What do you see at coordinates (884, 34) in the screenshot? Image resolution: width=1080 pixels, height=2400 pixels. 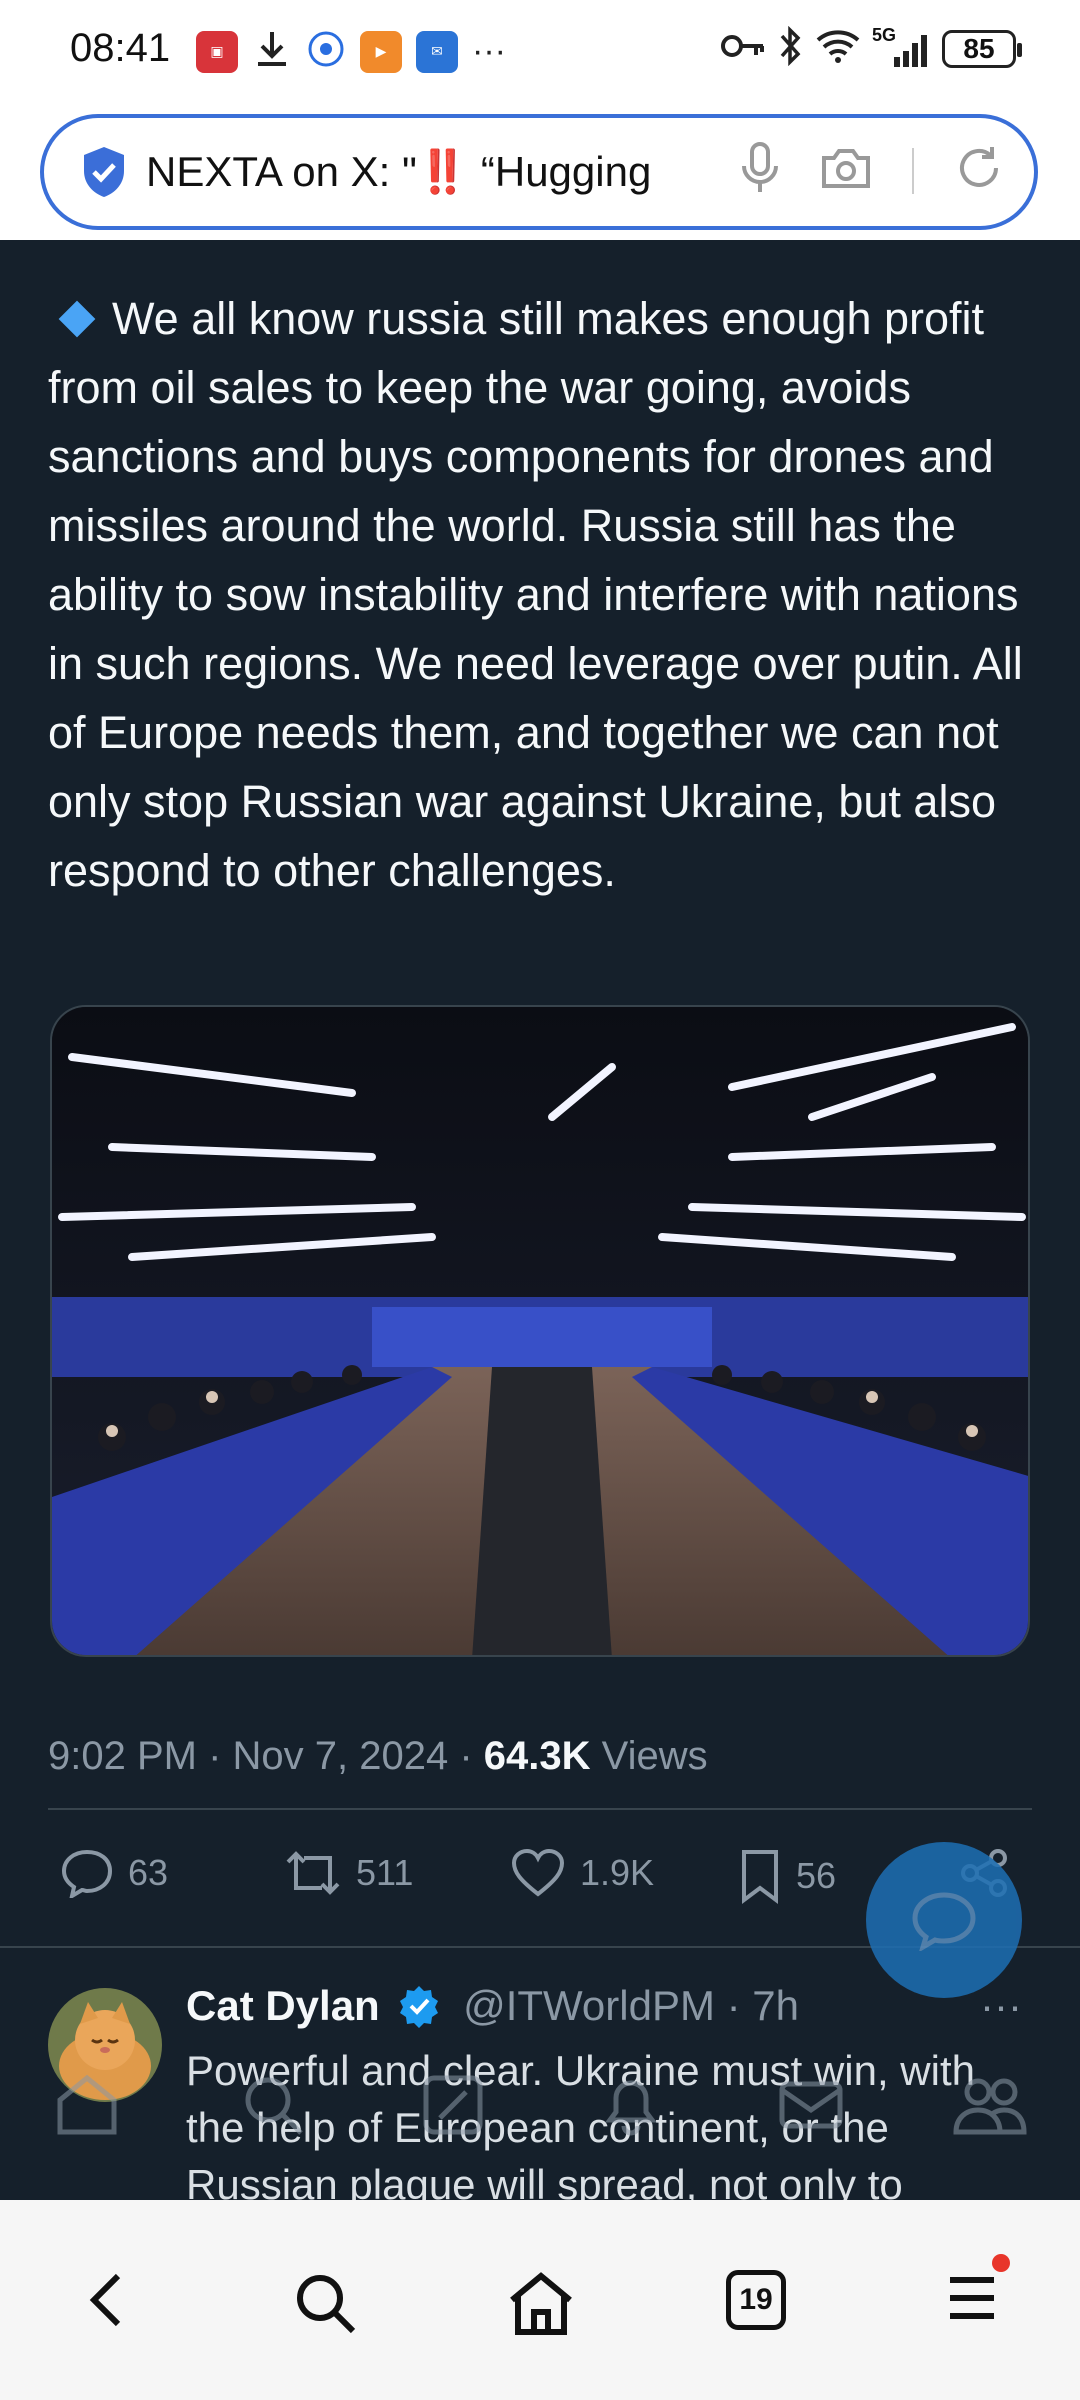 I see `network-type: 5G` at bounding box center [884, 34].